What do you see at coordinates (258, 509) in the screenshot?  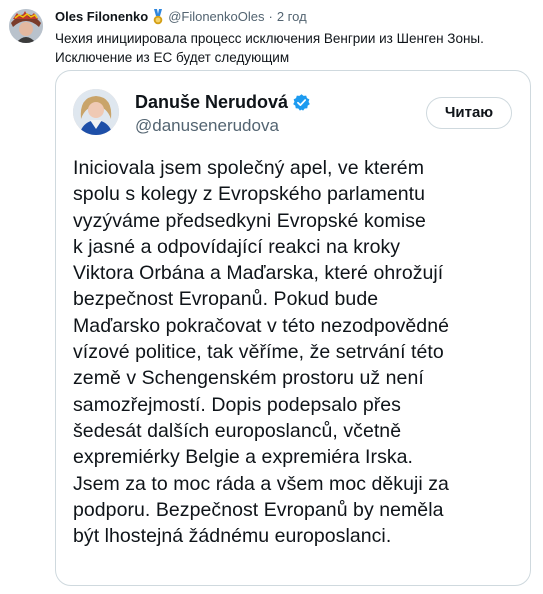 I see `quoted-text-line: podporu. Bezpečnost Evropanů by neměla` at bounding box center [258, 509].